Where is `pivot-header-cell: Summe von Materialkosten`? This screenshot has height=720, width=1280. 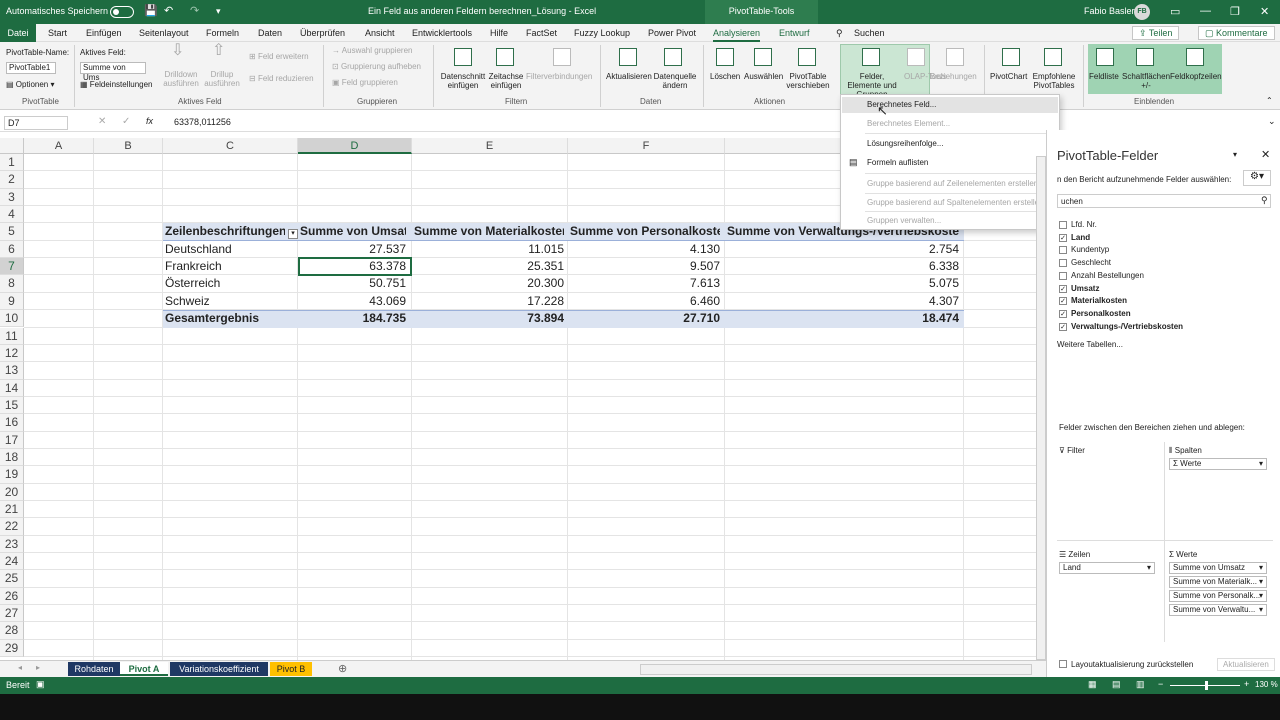
pivot-header-cell: Summe von Materialkosten is located at coordinates (489, 231).